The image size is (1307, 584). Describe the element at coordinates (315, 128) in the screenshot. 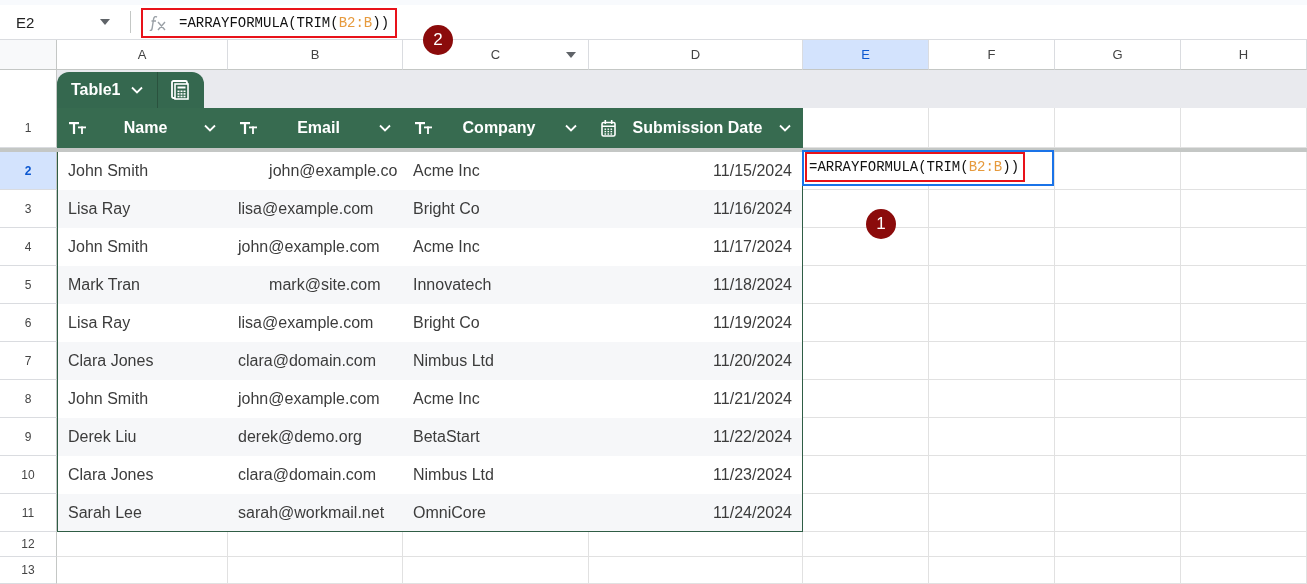

I see `column-header: Email` at that location.